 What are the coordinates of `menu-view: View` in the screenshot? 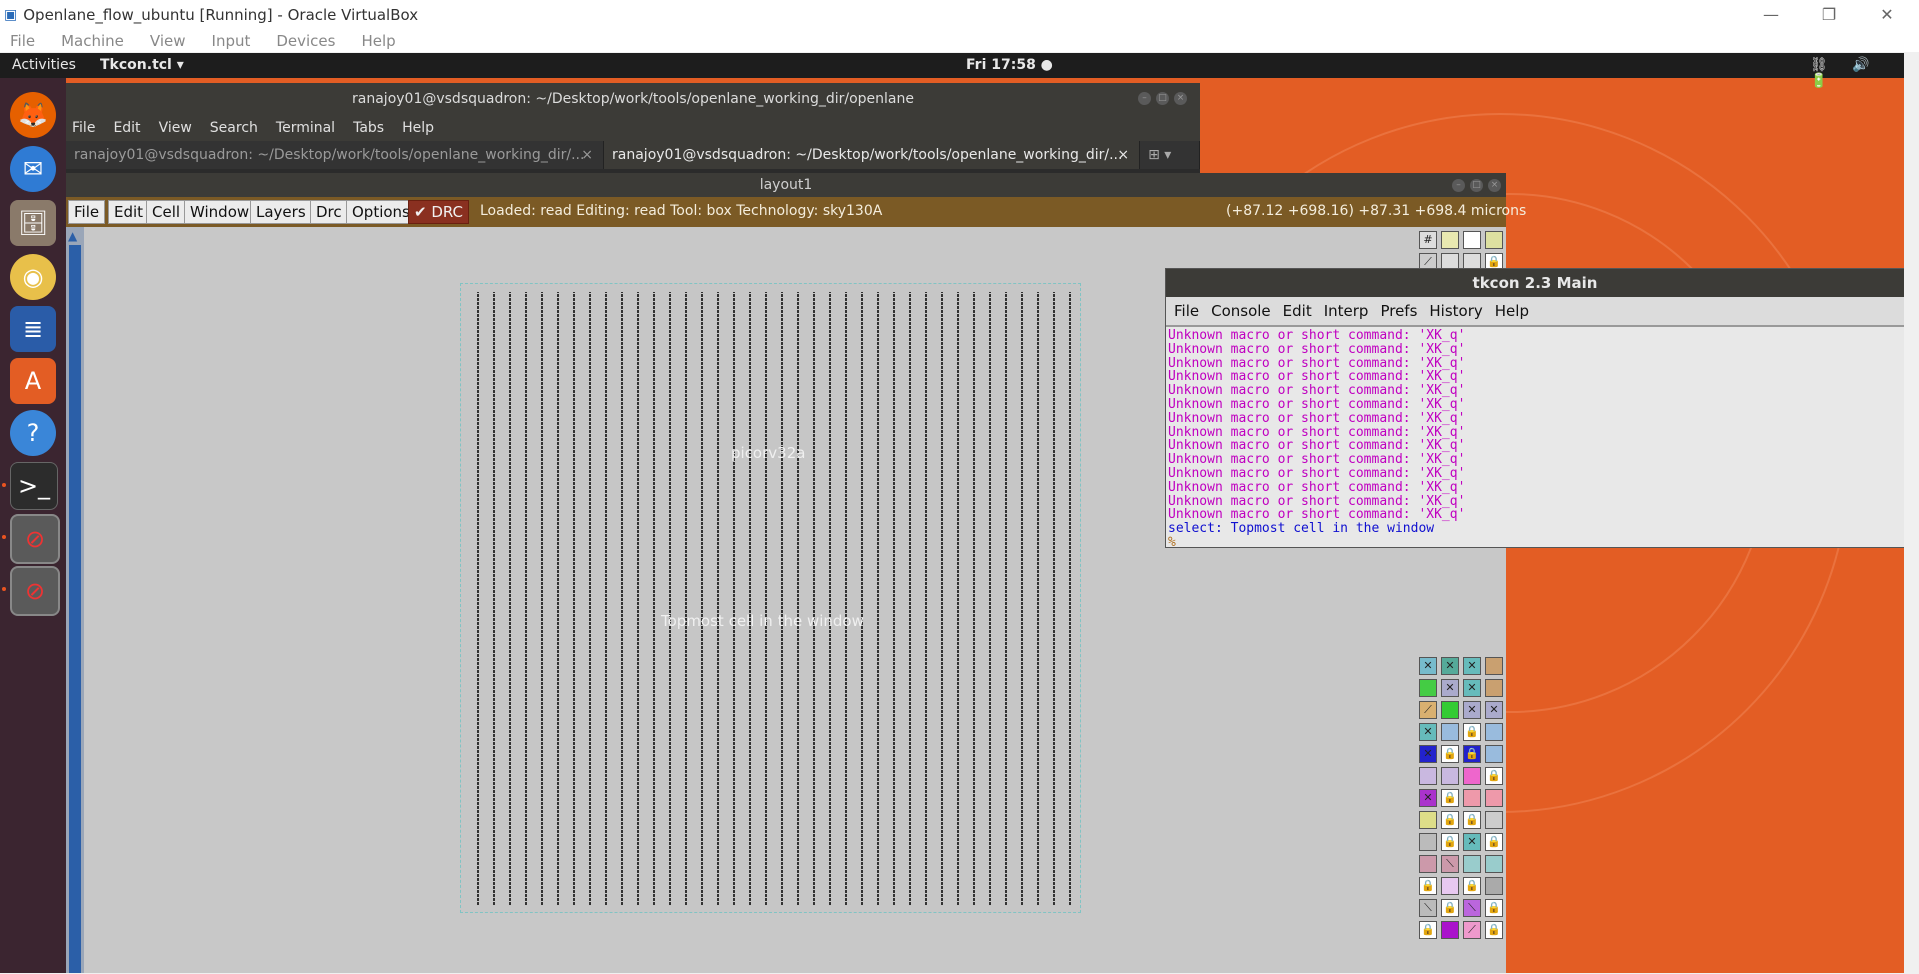 It's located at (168, 41).